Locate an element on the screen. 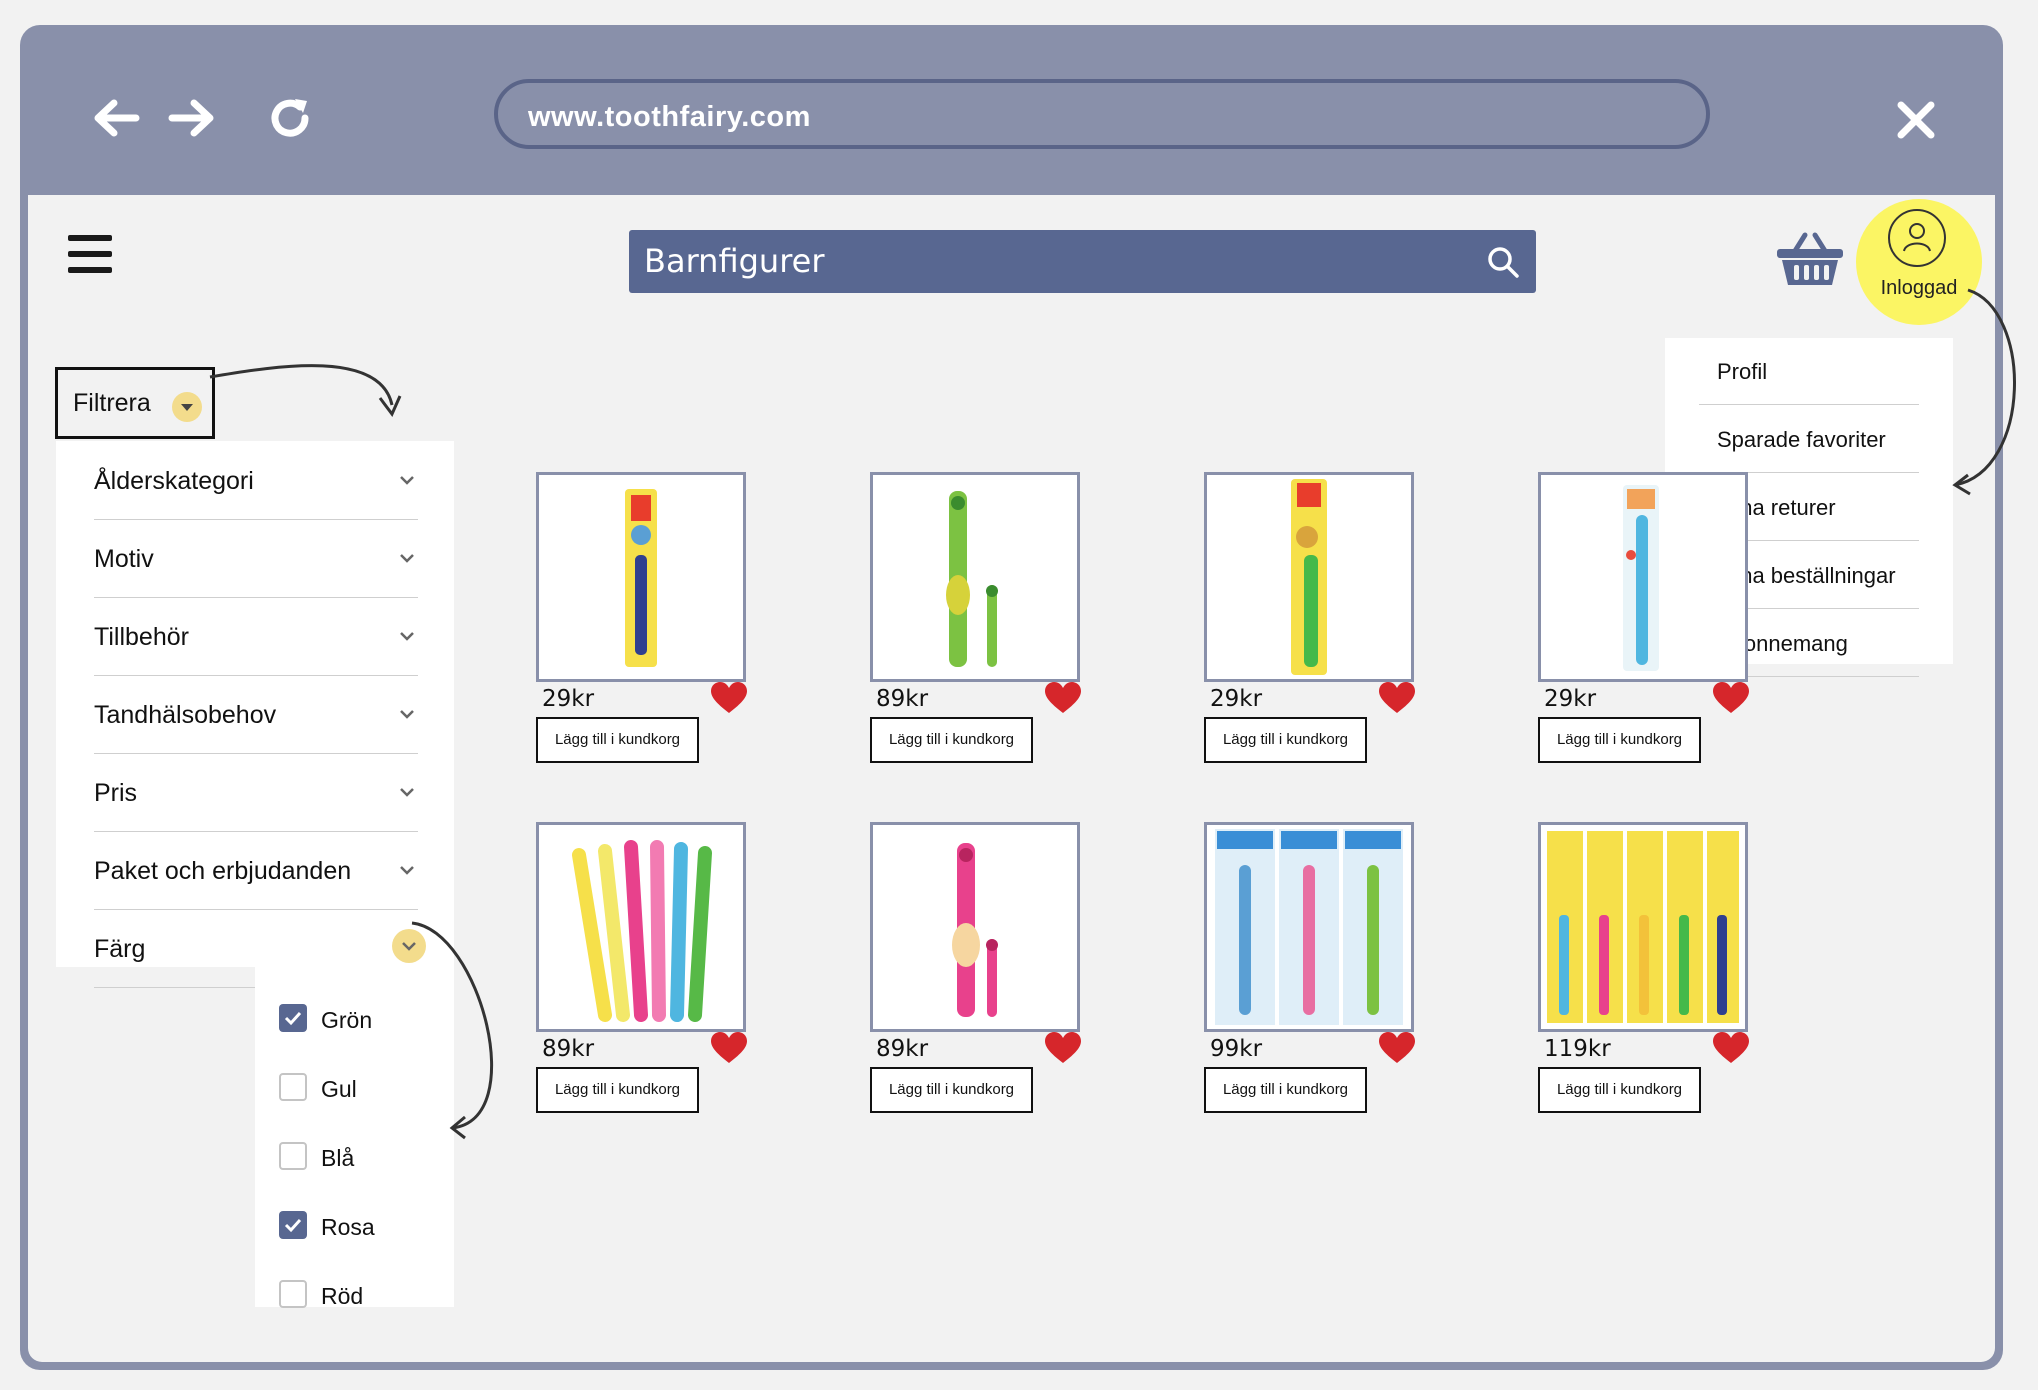 This screenshot has height=1390, width=2038. color-option-label: Rosa is located at coordinates (348, 1227).